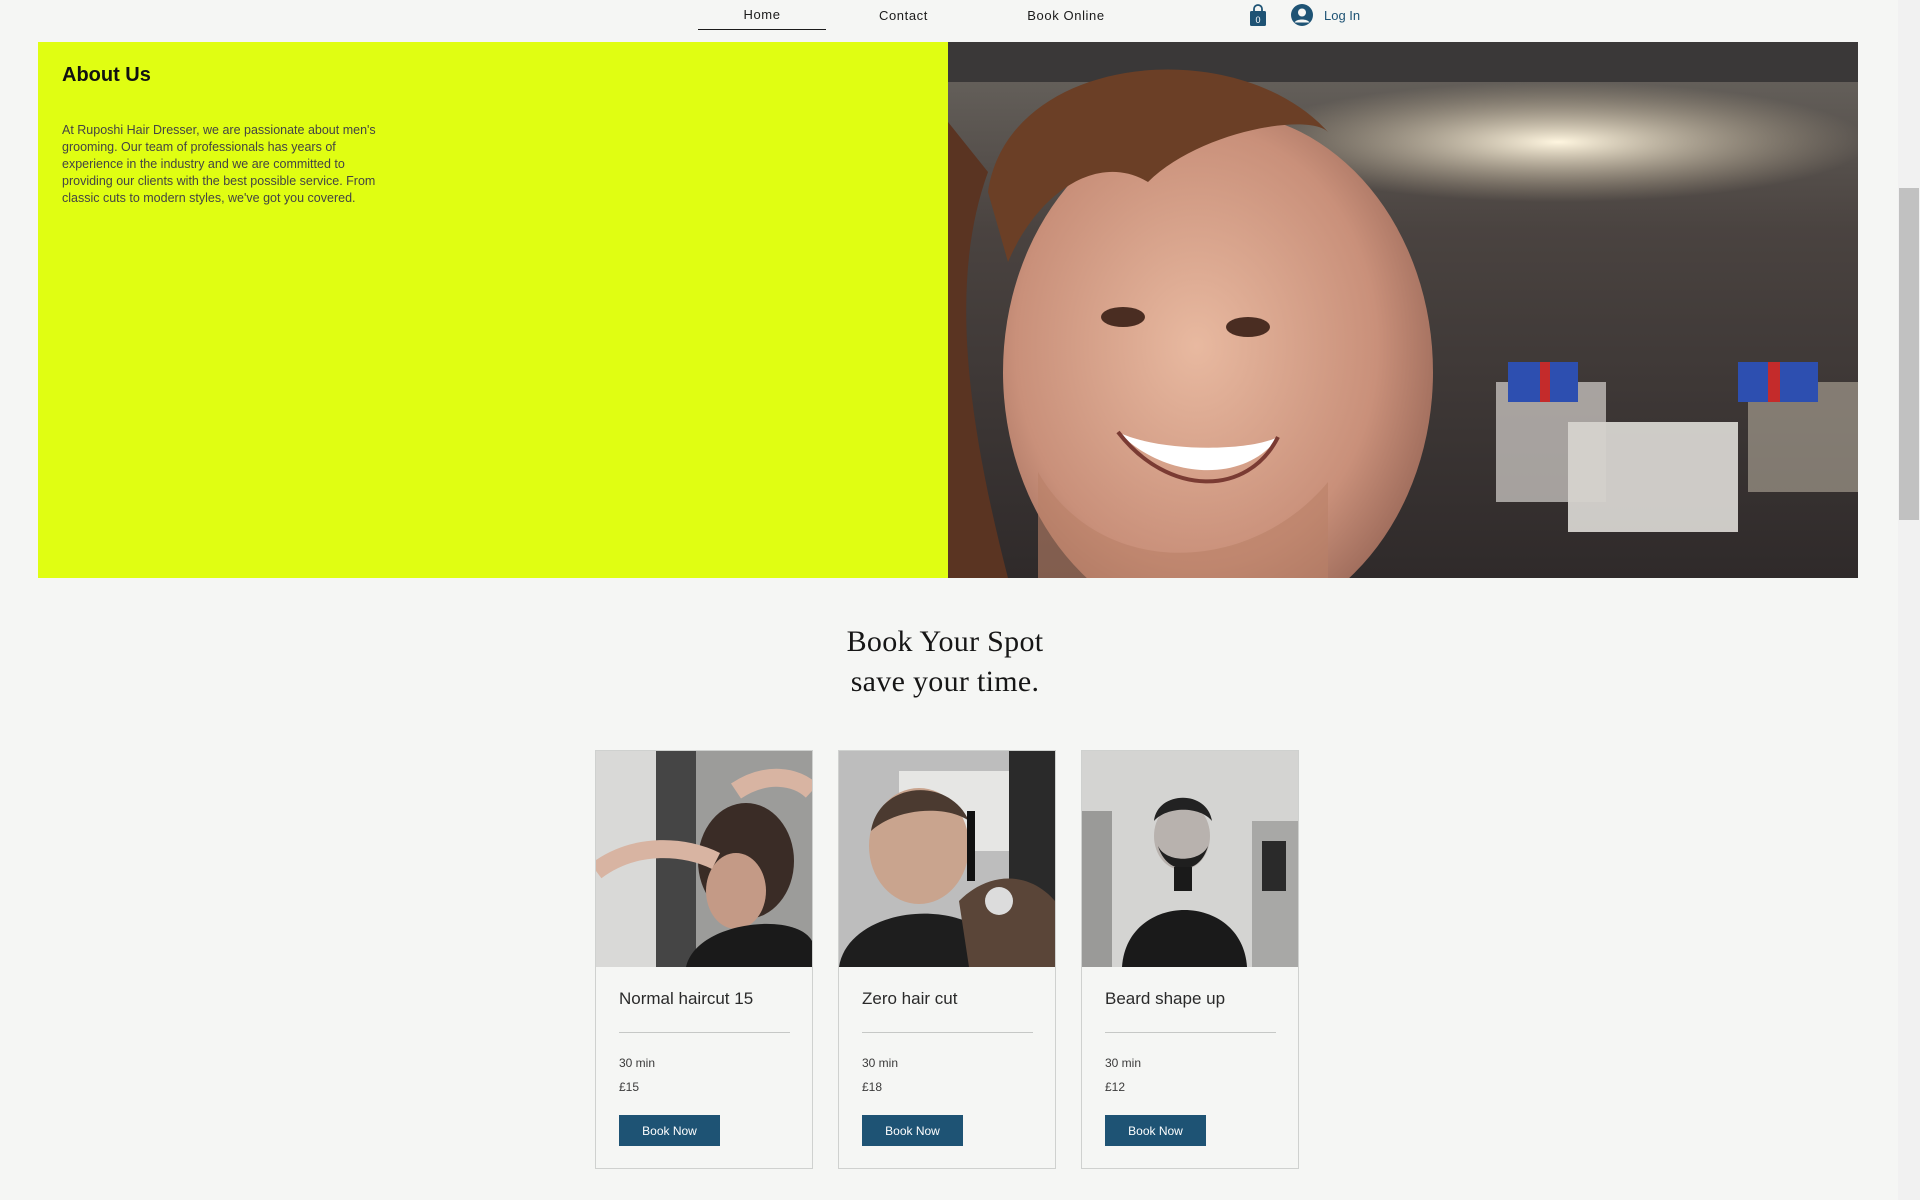 This screenshot has height=1200, width=1920. Describe the element at coordinates (947, 859) in the screenshot. I see `service-photo-zero-cut` at that location.